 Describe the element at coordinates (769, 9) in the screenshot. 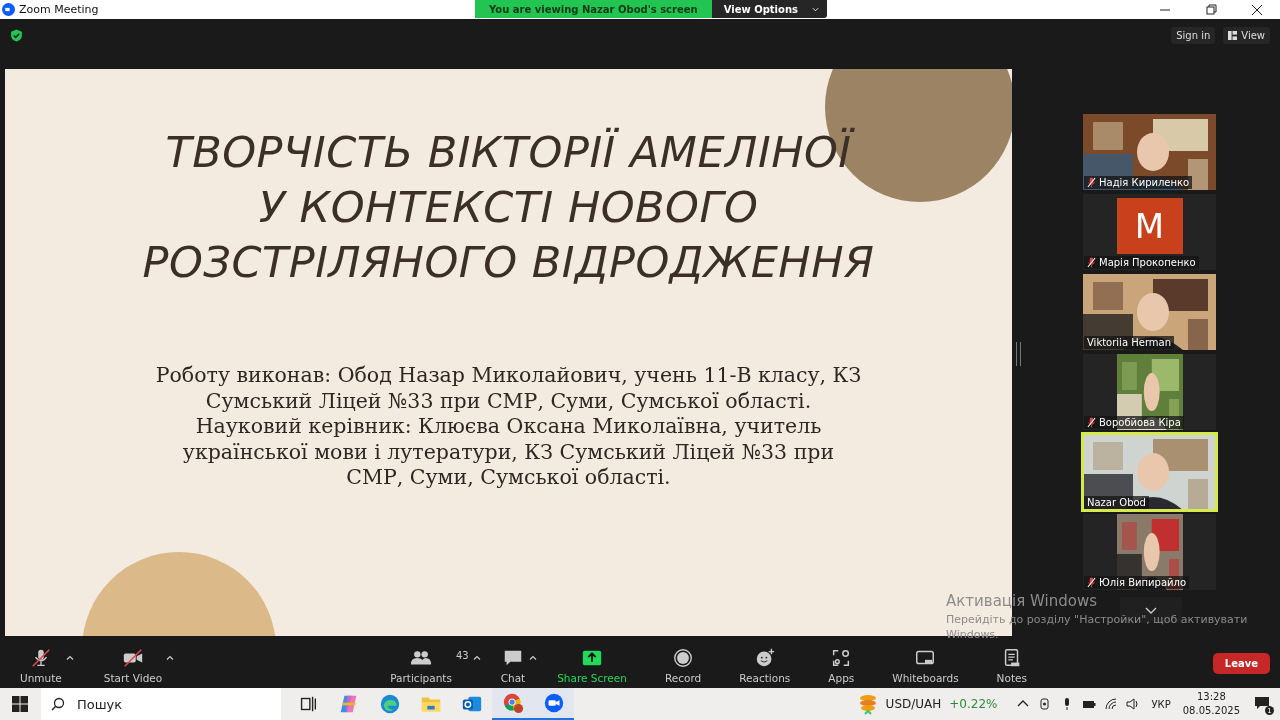

I see `view-options-button: View Options` at that location.